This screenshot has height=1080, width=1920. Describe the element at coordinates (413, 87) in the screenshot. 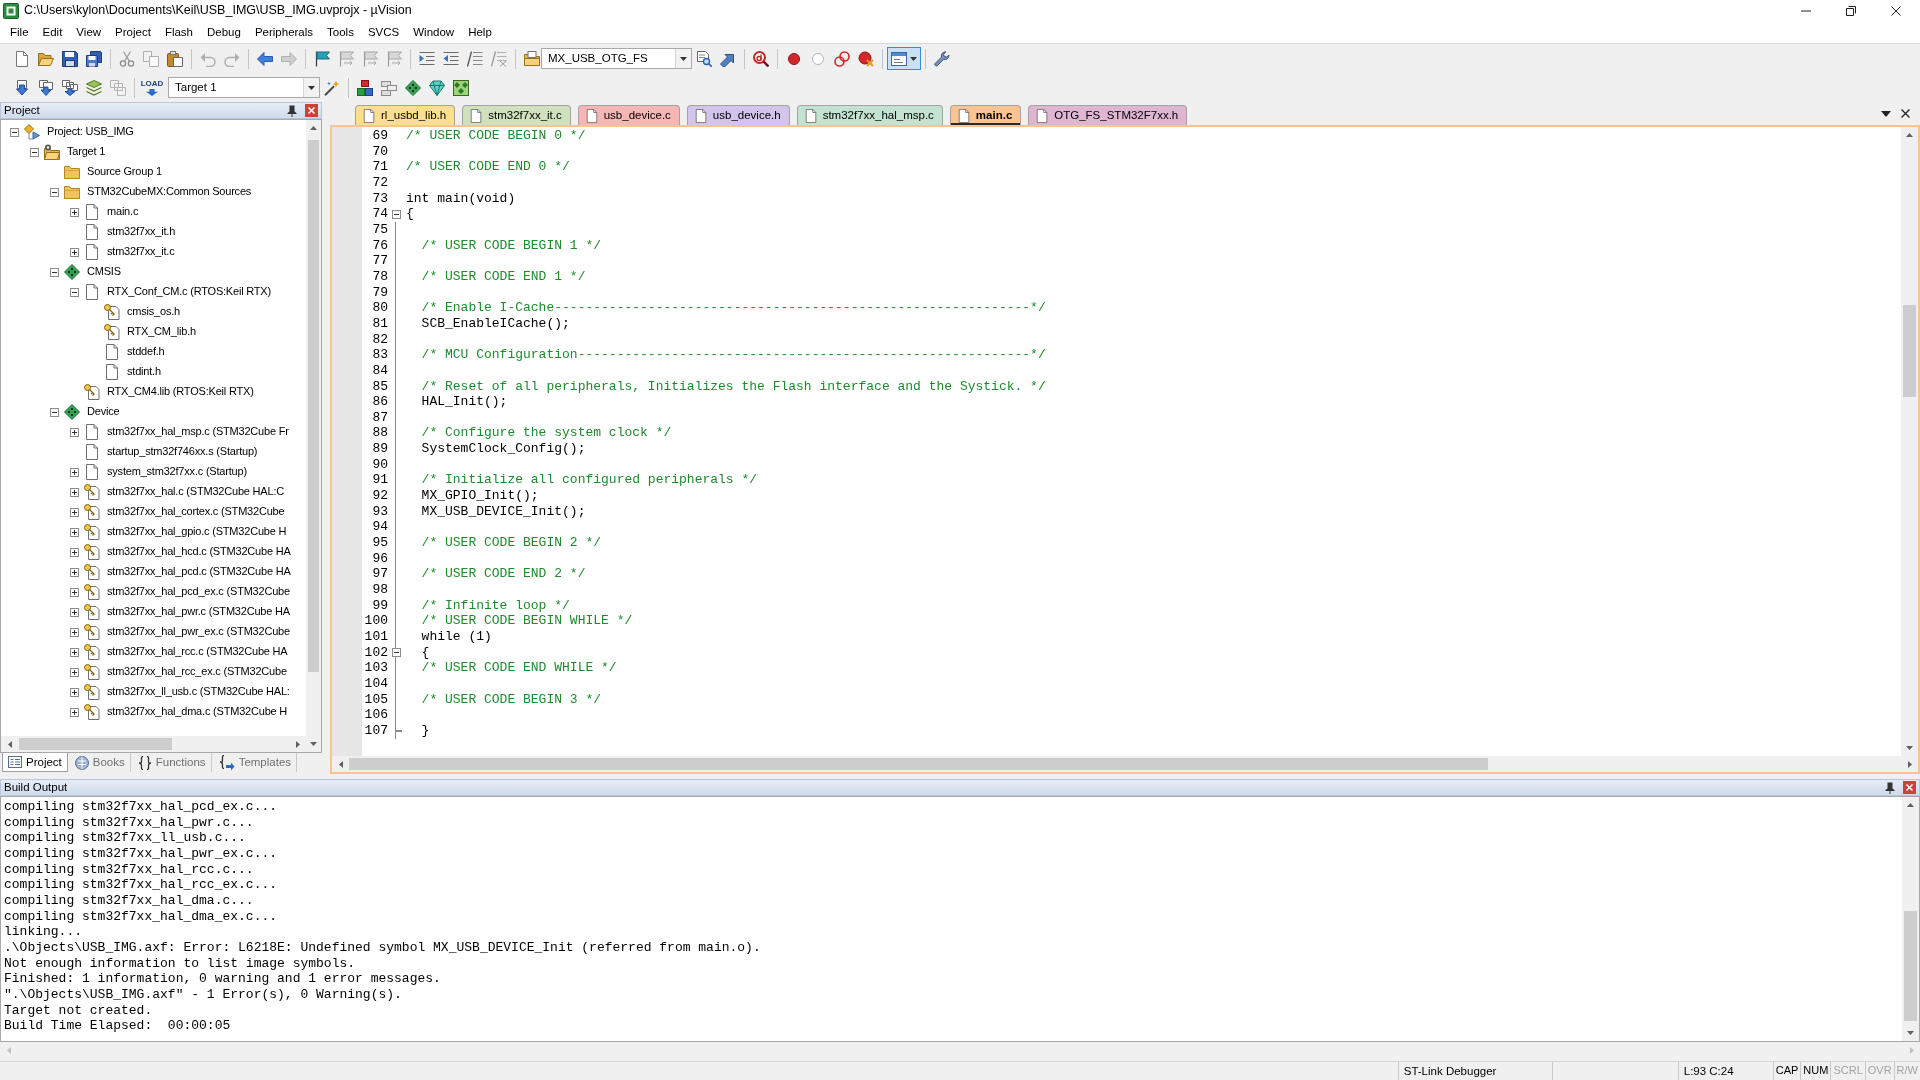

I see `diamond-icon` at that location.